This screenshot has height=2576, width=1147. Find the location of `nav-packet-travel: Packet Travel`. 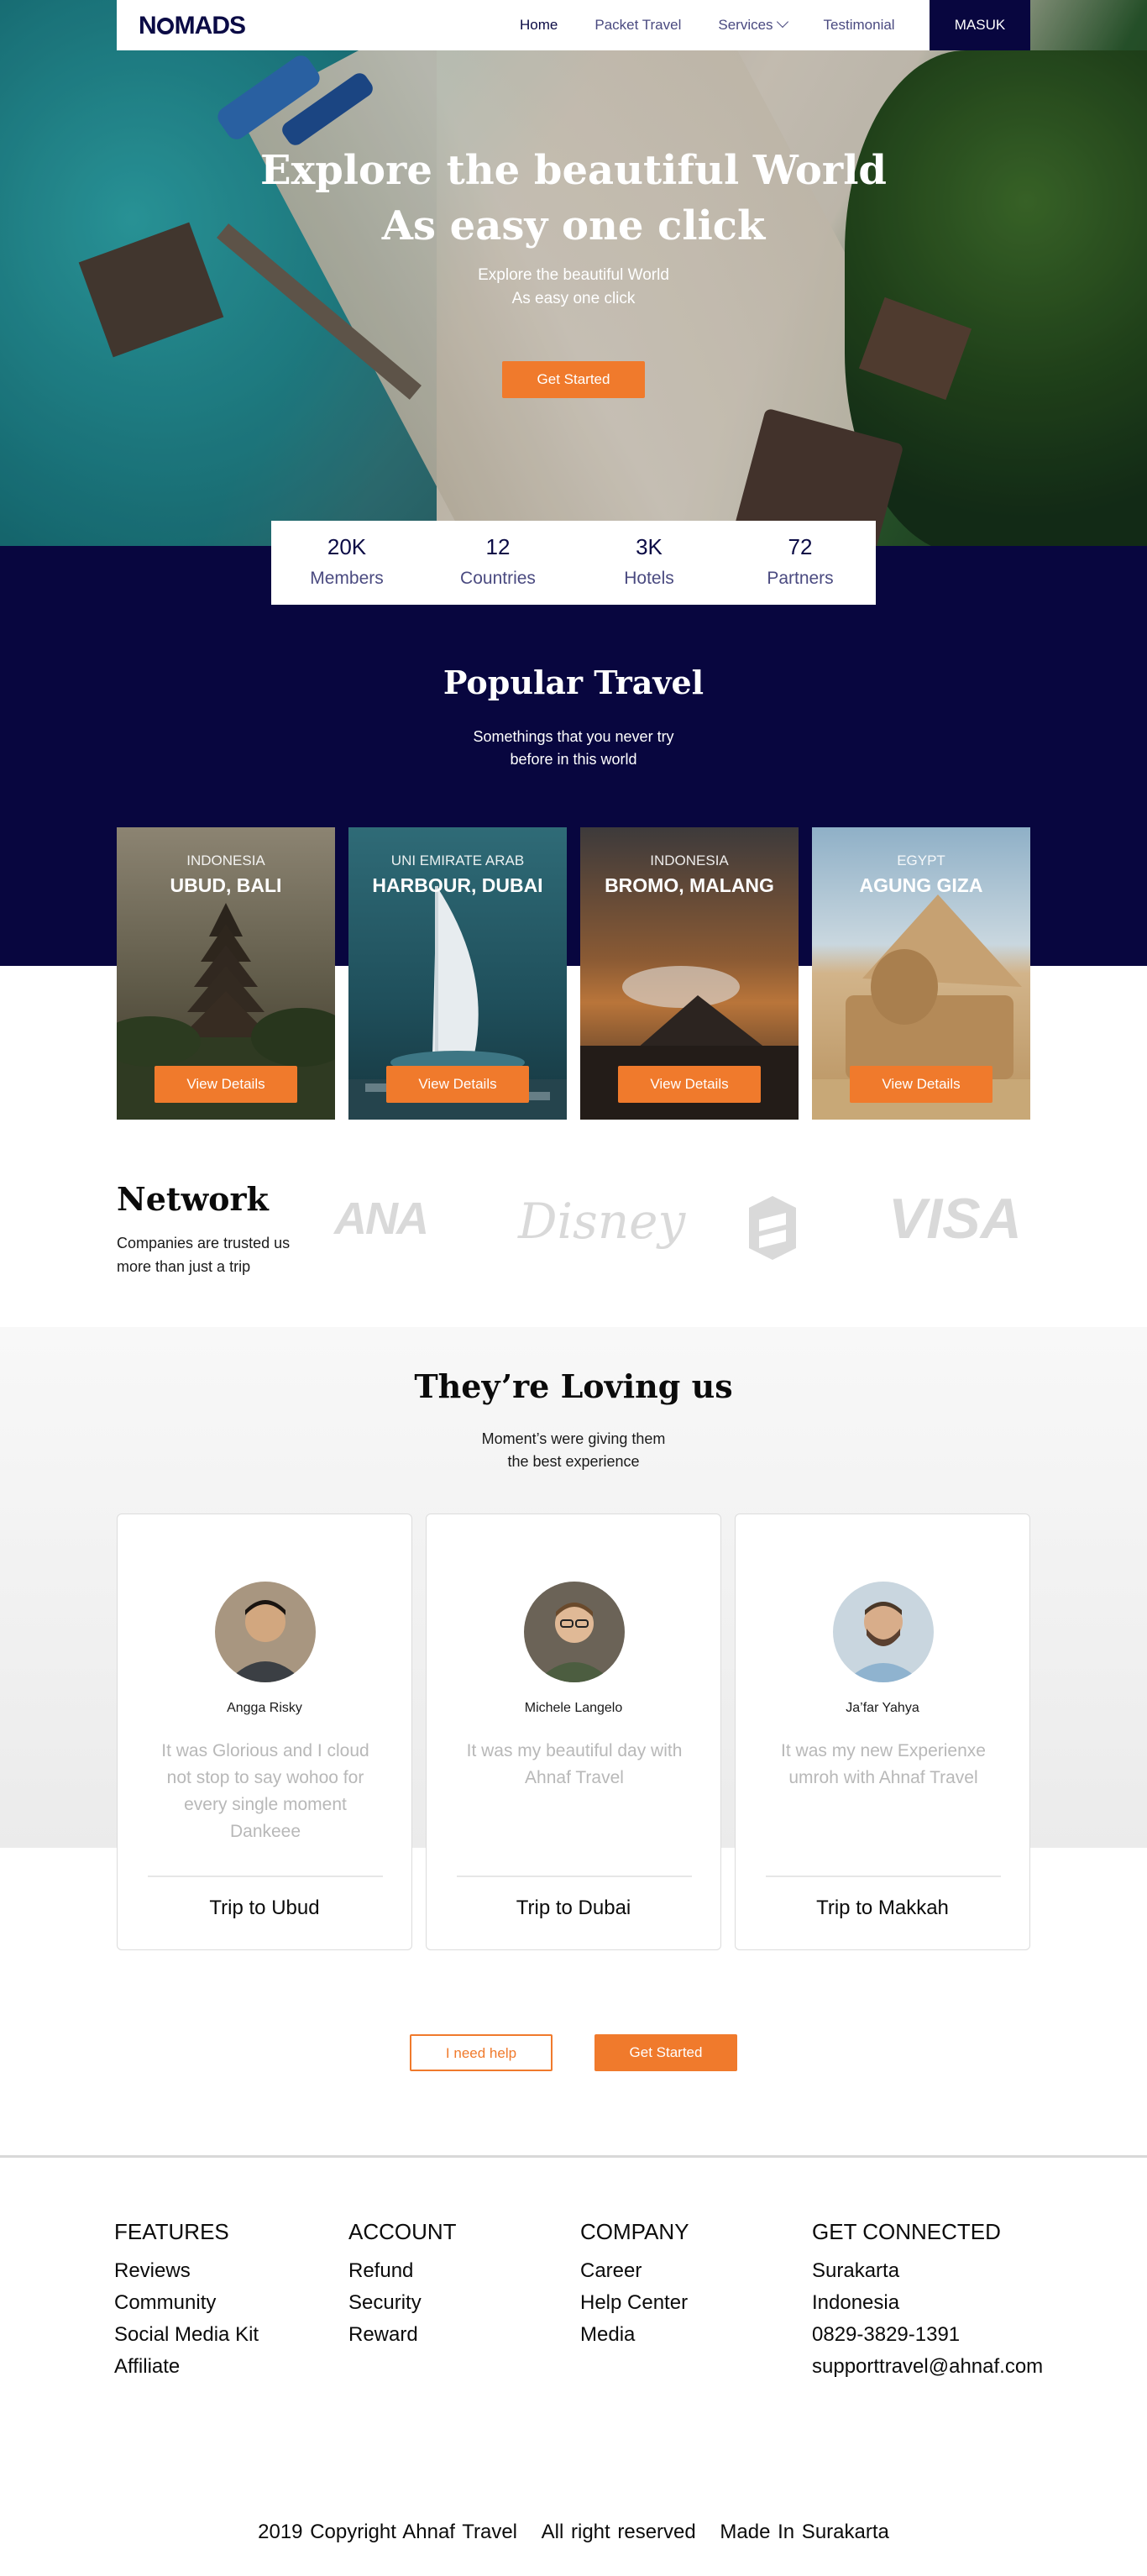

nav-packet-travel: Packet Travel is located at coordinates (637, 25).